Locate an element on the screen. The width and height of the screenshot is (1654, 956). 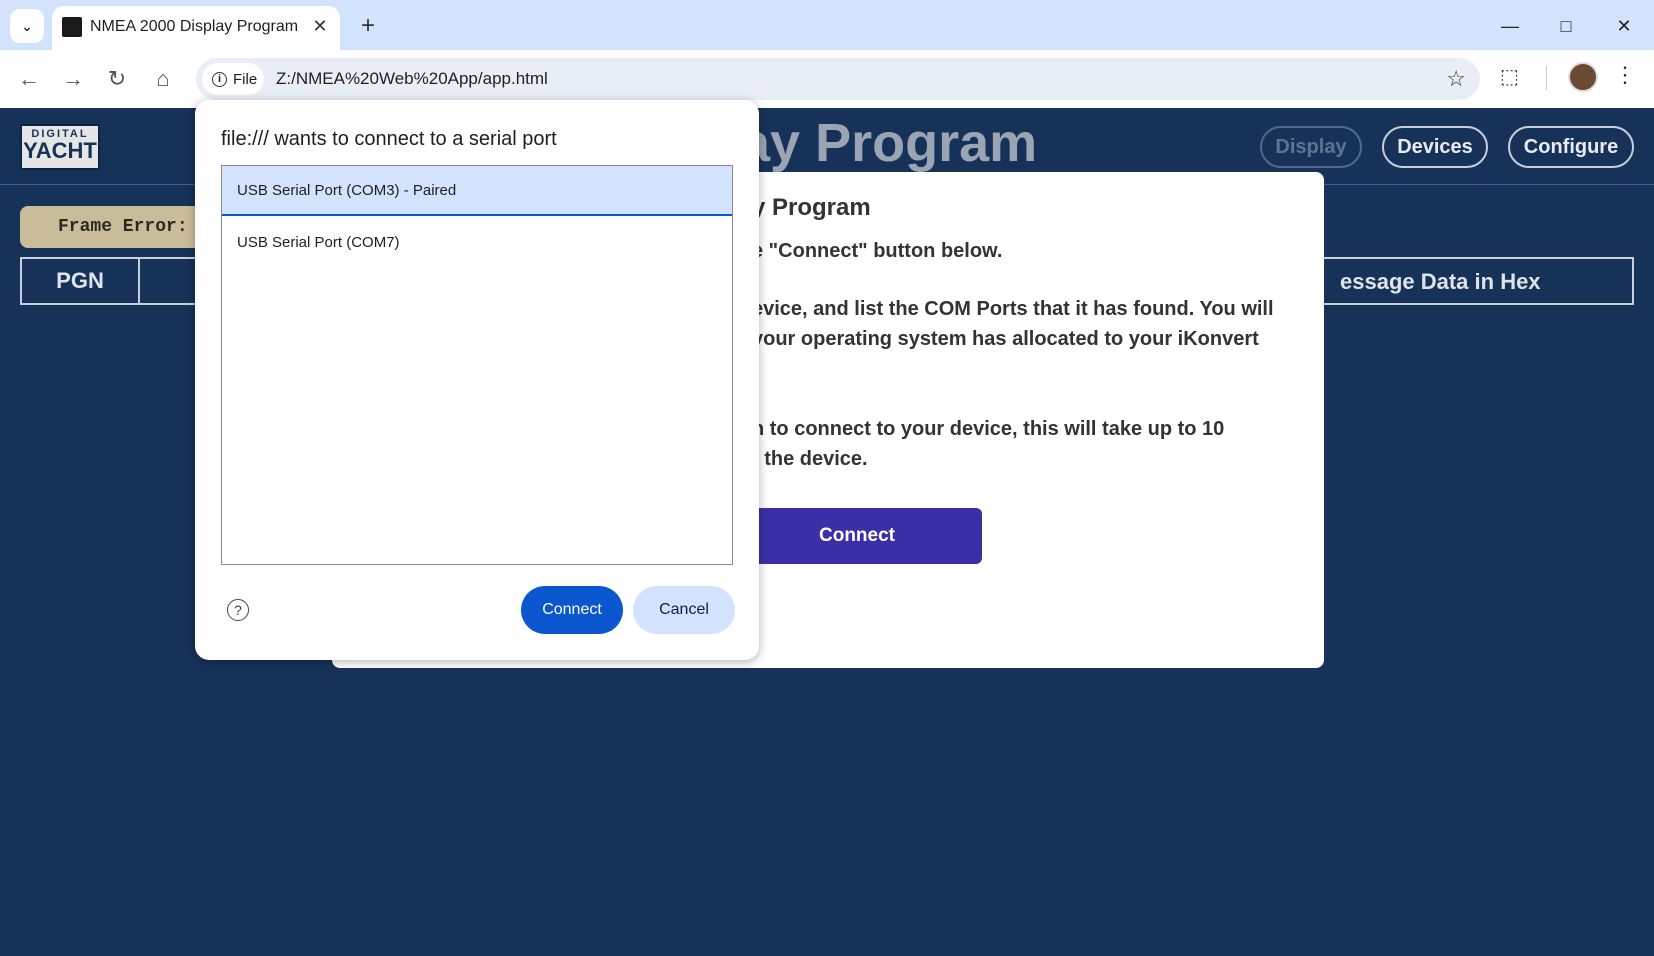
port-item-com3: USB Serial Port (COM3) - Paired is located at coordinates (477, 191).